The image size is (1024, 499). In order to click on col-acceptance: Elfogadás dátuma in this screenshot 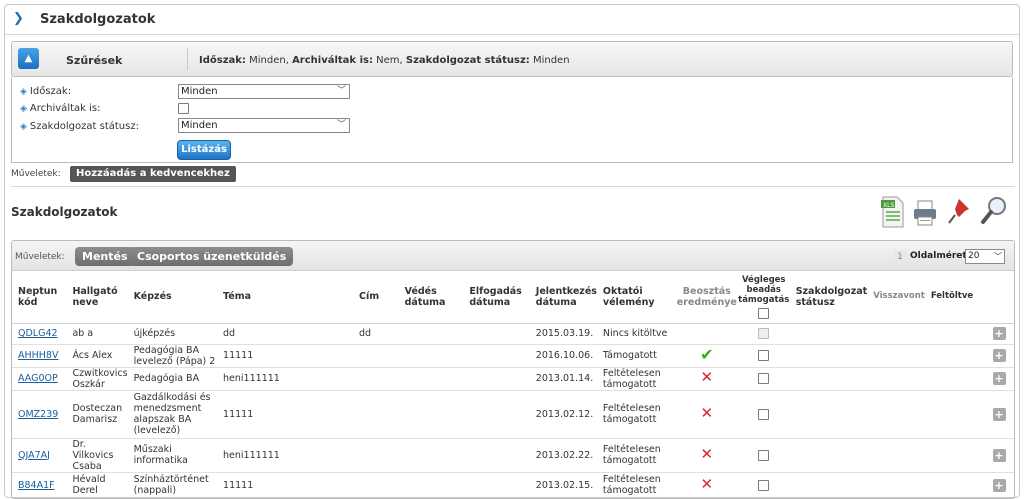, I will do `click(496, 297)`.